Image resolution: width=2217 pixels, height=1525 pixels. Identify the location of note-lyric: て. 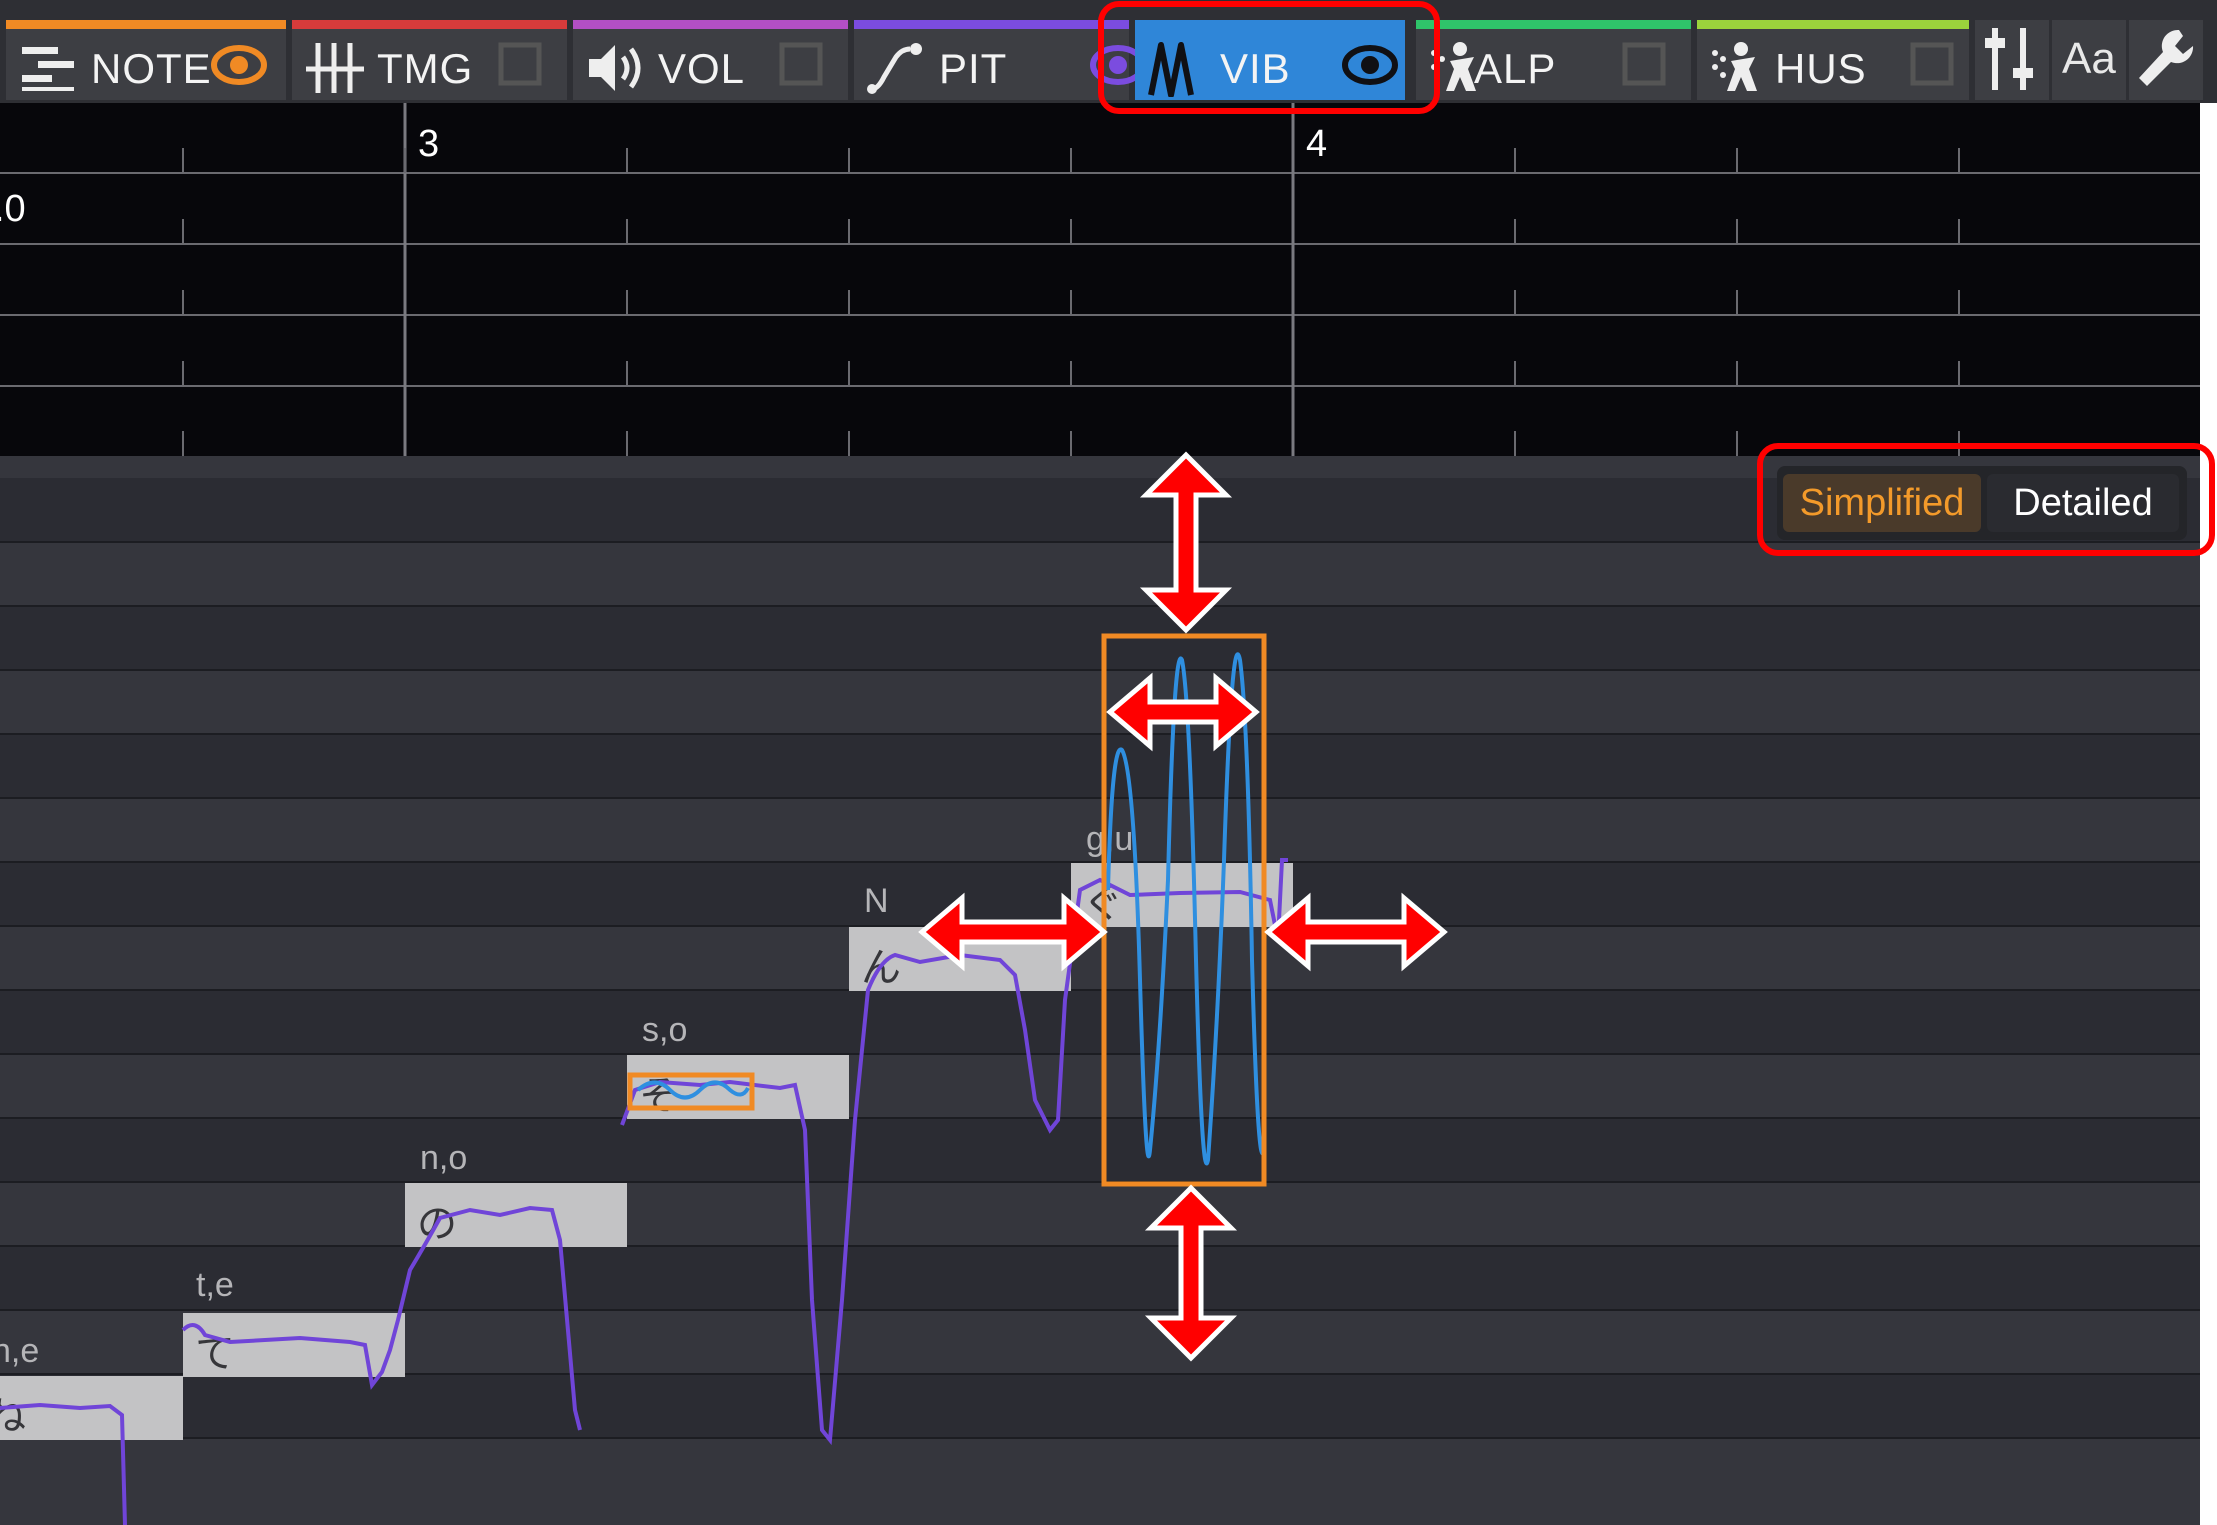
(215, 1354).